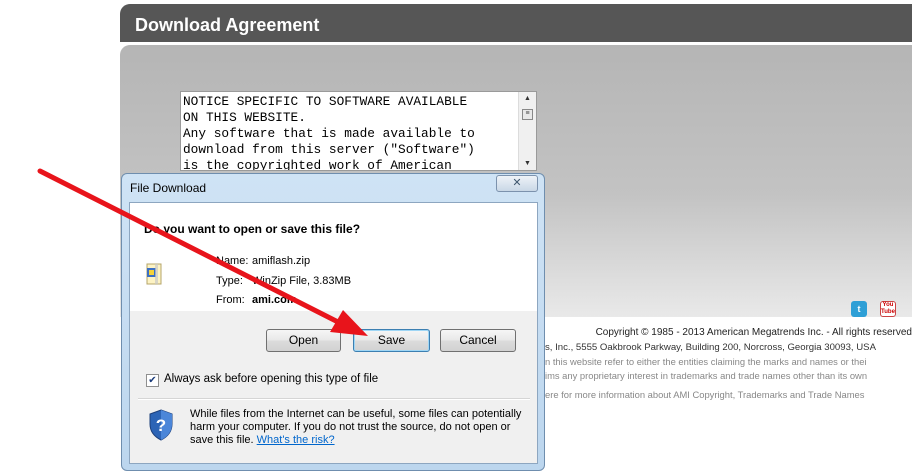 This screenshot has height=471, width=912. I want to click on file-name-value: amiflash.zip, so click(281, 261).